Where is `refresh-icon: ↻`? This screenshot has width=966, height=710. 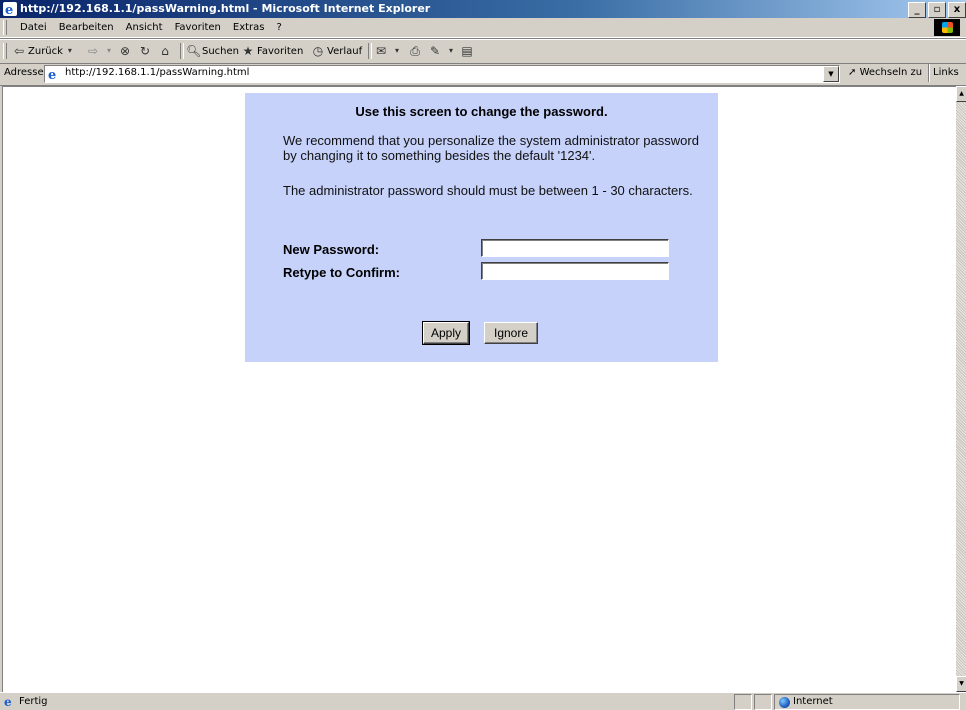 refresh-icon: ↻ is located at coordinates (145, 51).